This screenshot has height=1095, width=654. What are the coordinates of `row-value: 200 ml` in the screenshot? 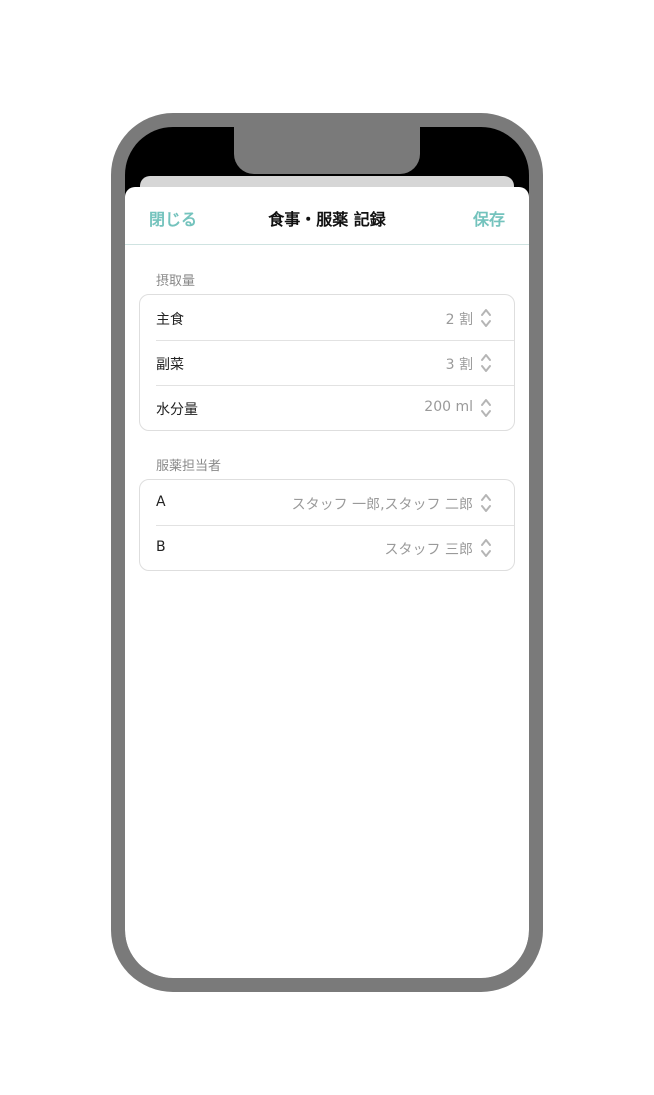 It's located at (448, 407).